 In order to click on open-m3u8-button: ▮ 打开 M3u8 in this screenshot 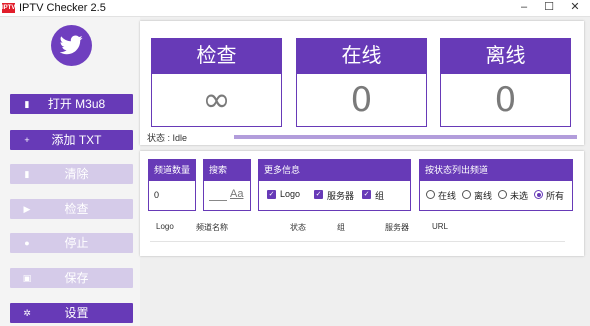, I will do `click(71, 104)`.